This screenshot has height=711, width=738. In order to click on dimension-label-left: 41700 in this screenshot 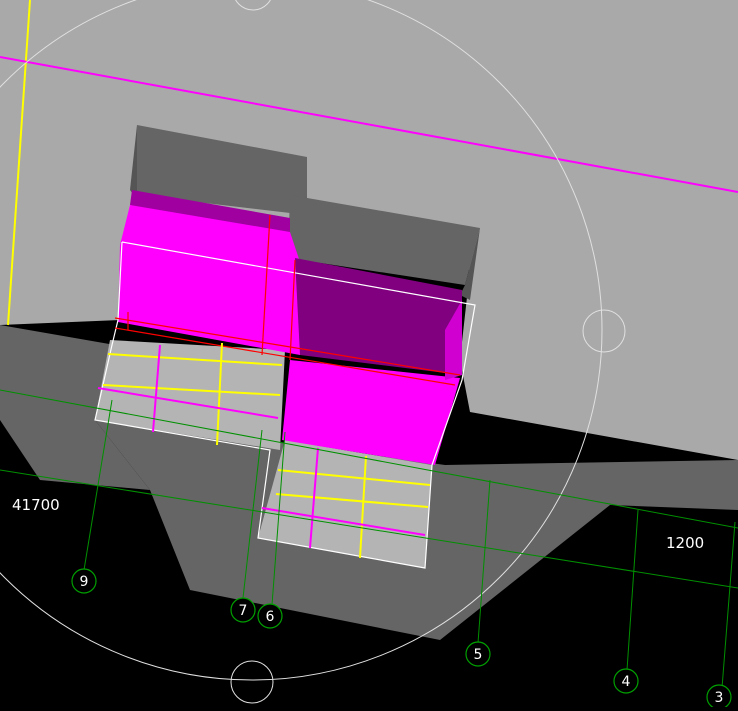, I will do `click(36, 505)`.